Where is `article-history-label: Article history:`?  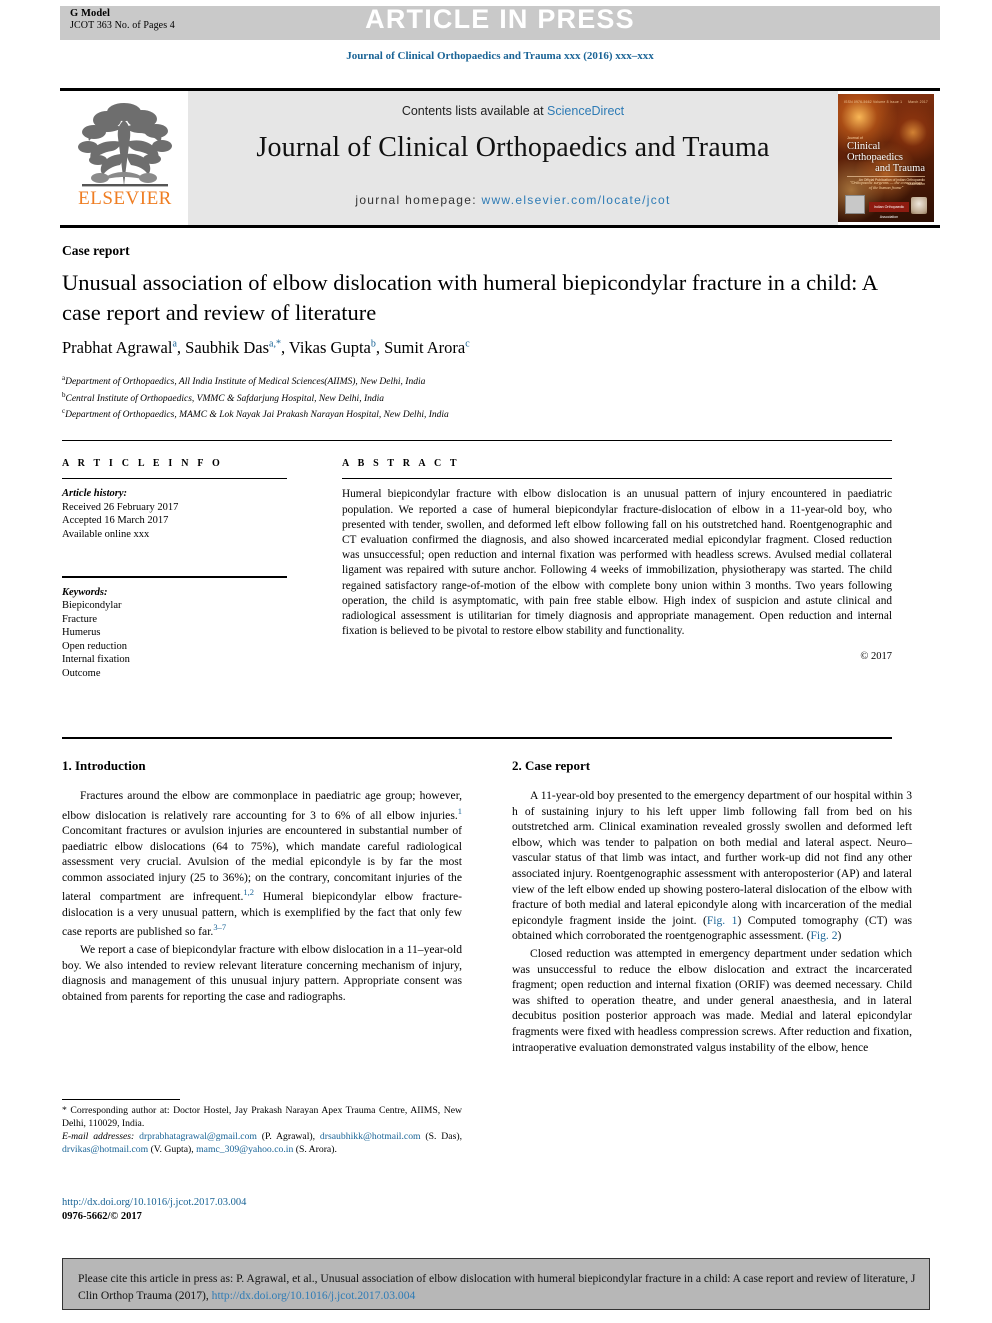
article-history-label: Article history: is located at coordinates (95, 494).